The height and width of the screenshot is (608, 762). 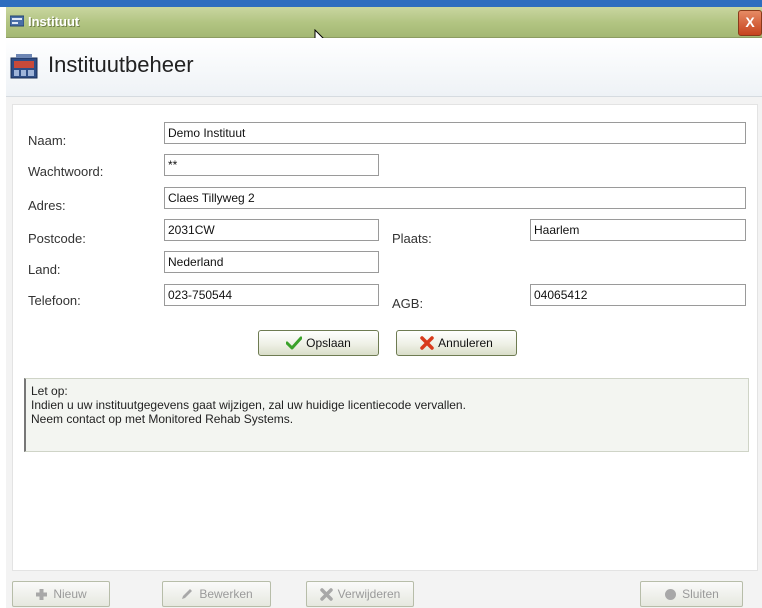 I want to click on edit-button-label: Bewerken, so click(x=226, y=594).